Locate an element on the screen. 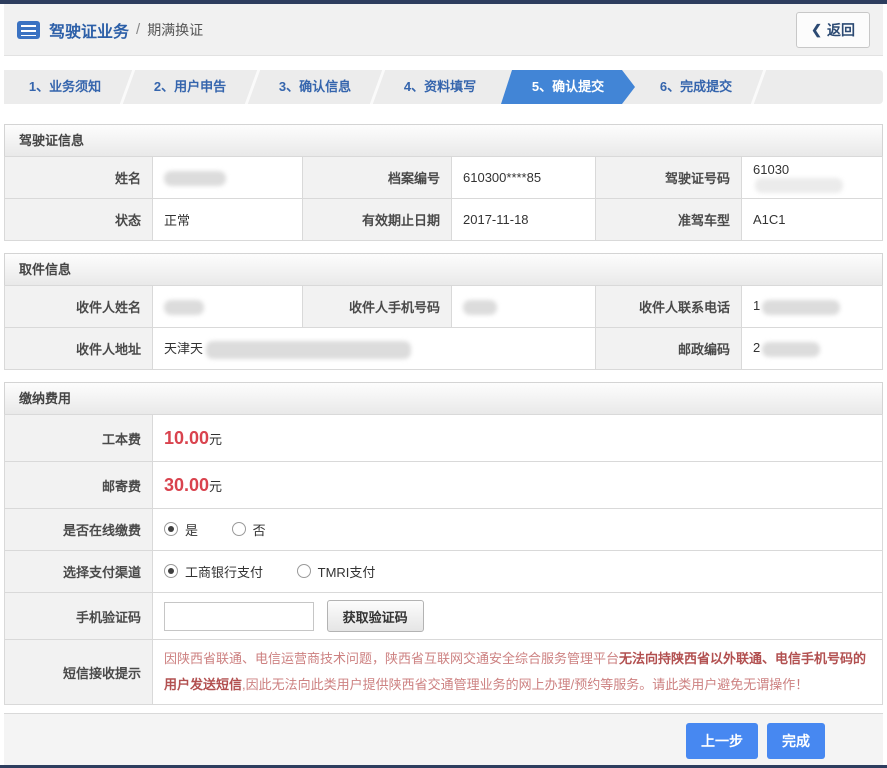 Image resolution: width=887 pixels, height=768 pixels. address-partial: 天津天 is located at coordinates (184, 349).